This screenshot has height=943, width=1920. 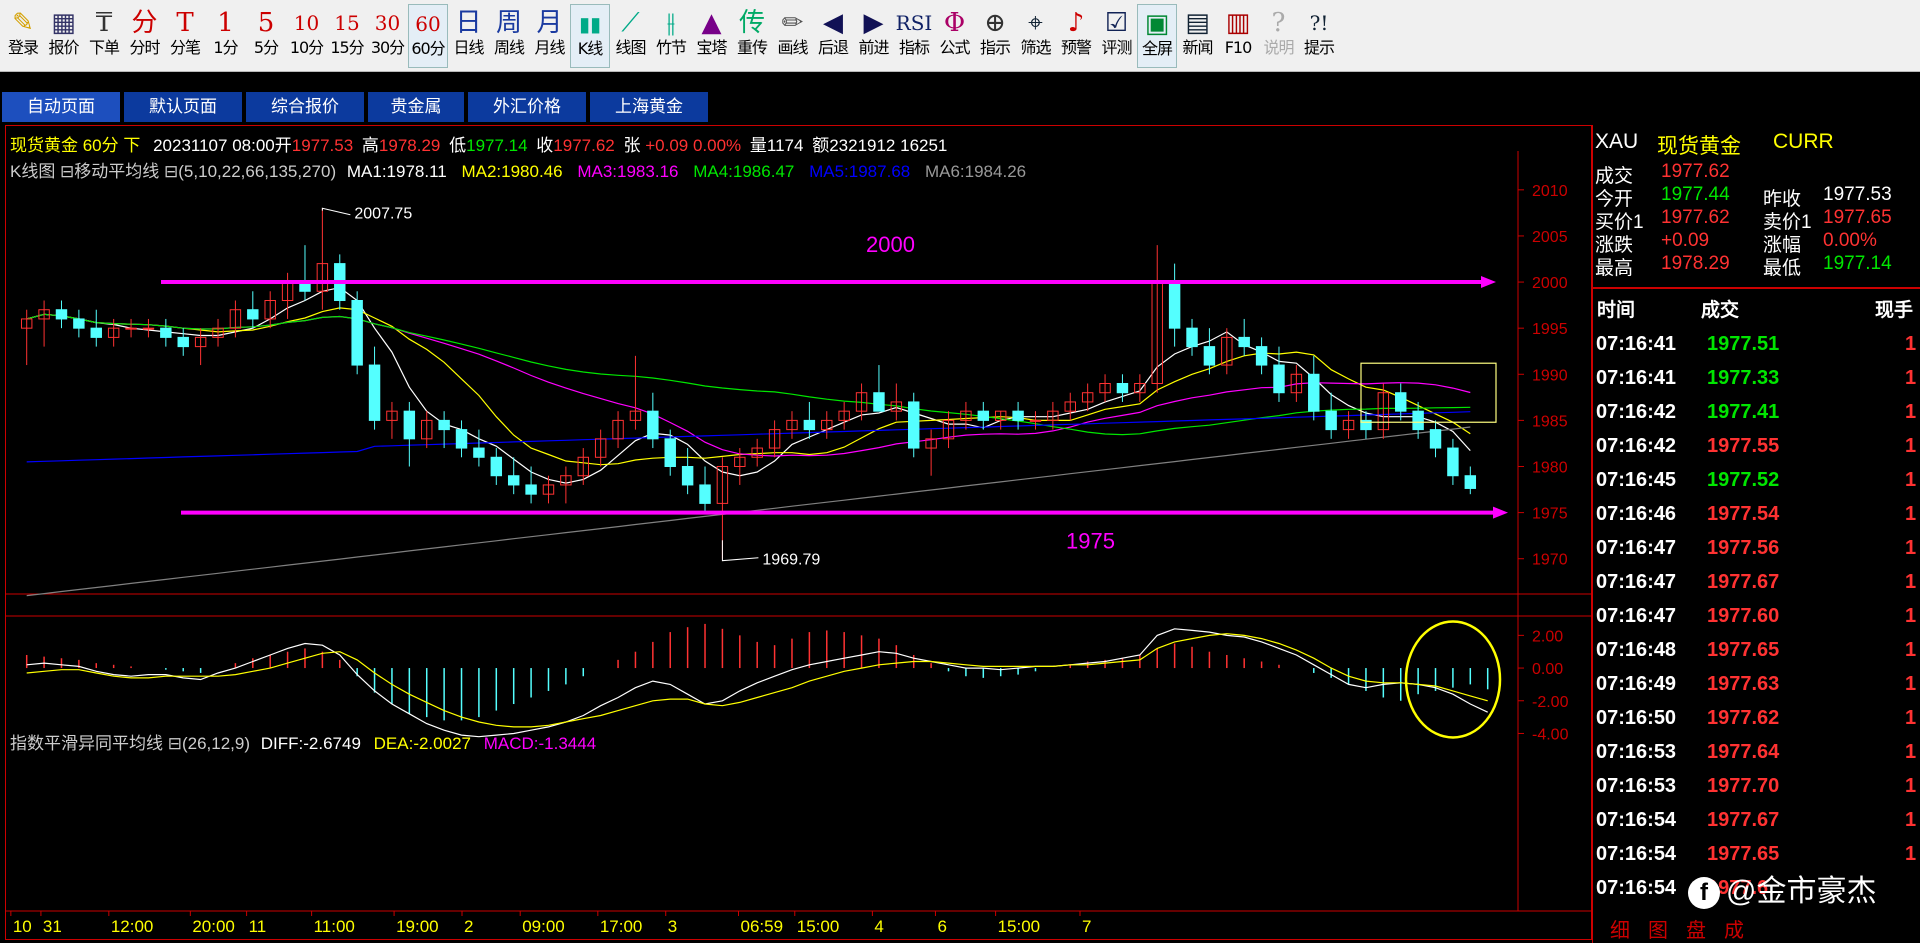 I want to click on toolbar-button-3: 分分时, so click(x=145, y=36).